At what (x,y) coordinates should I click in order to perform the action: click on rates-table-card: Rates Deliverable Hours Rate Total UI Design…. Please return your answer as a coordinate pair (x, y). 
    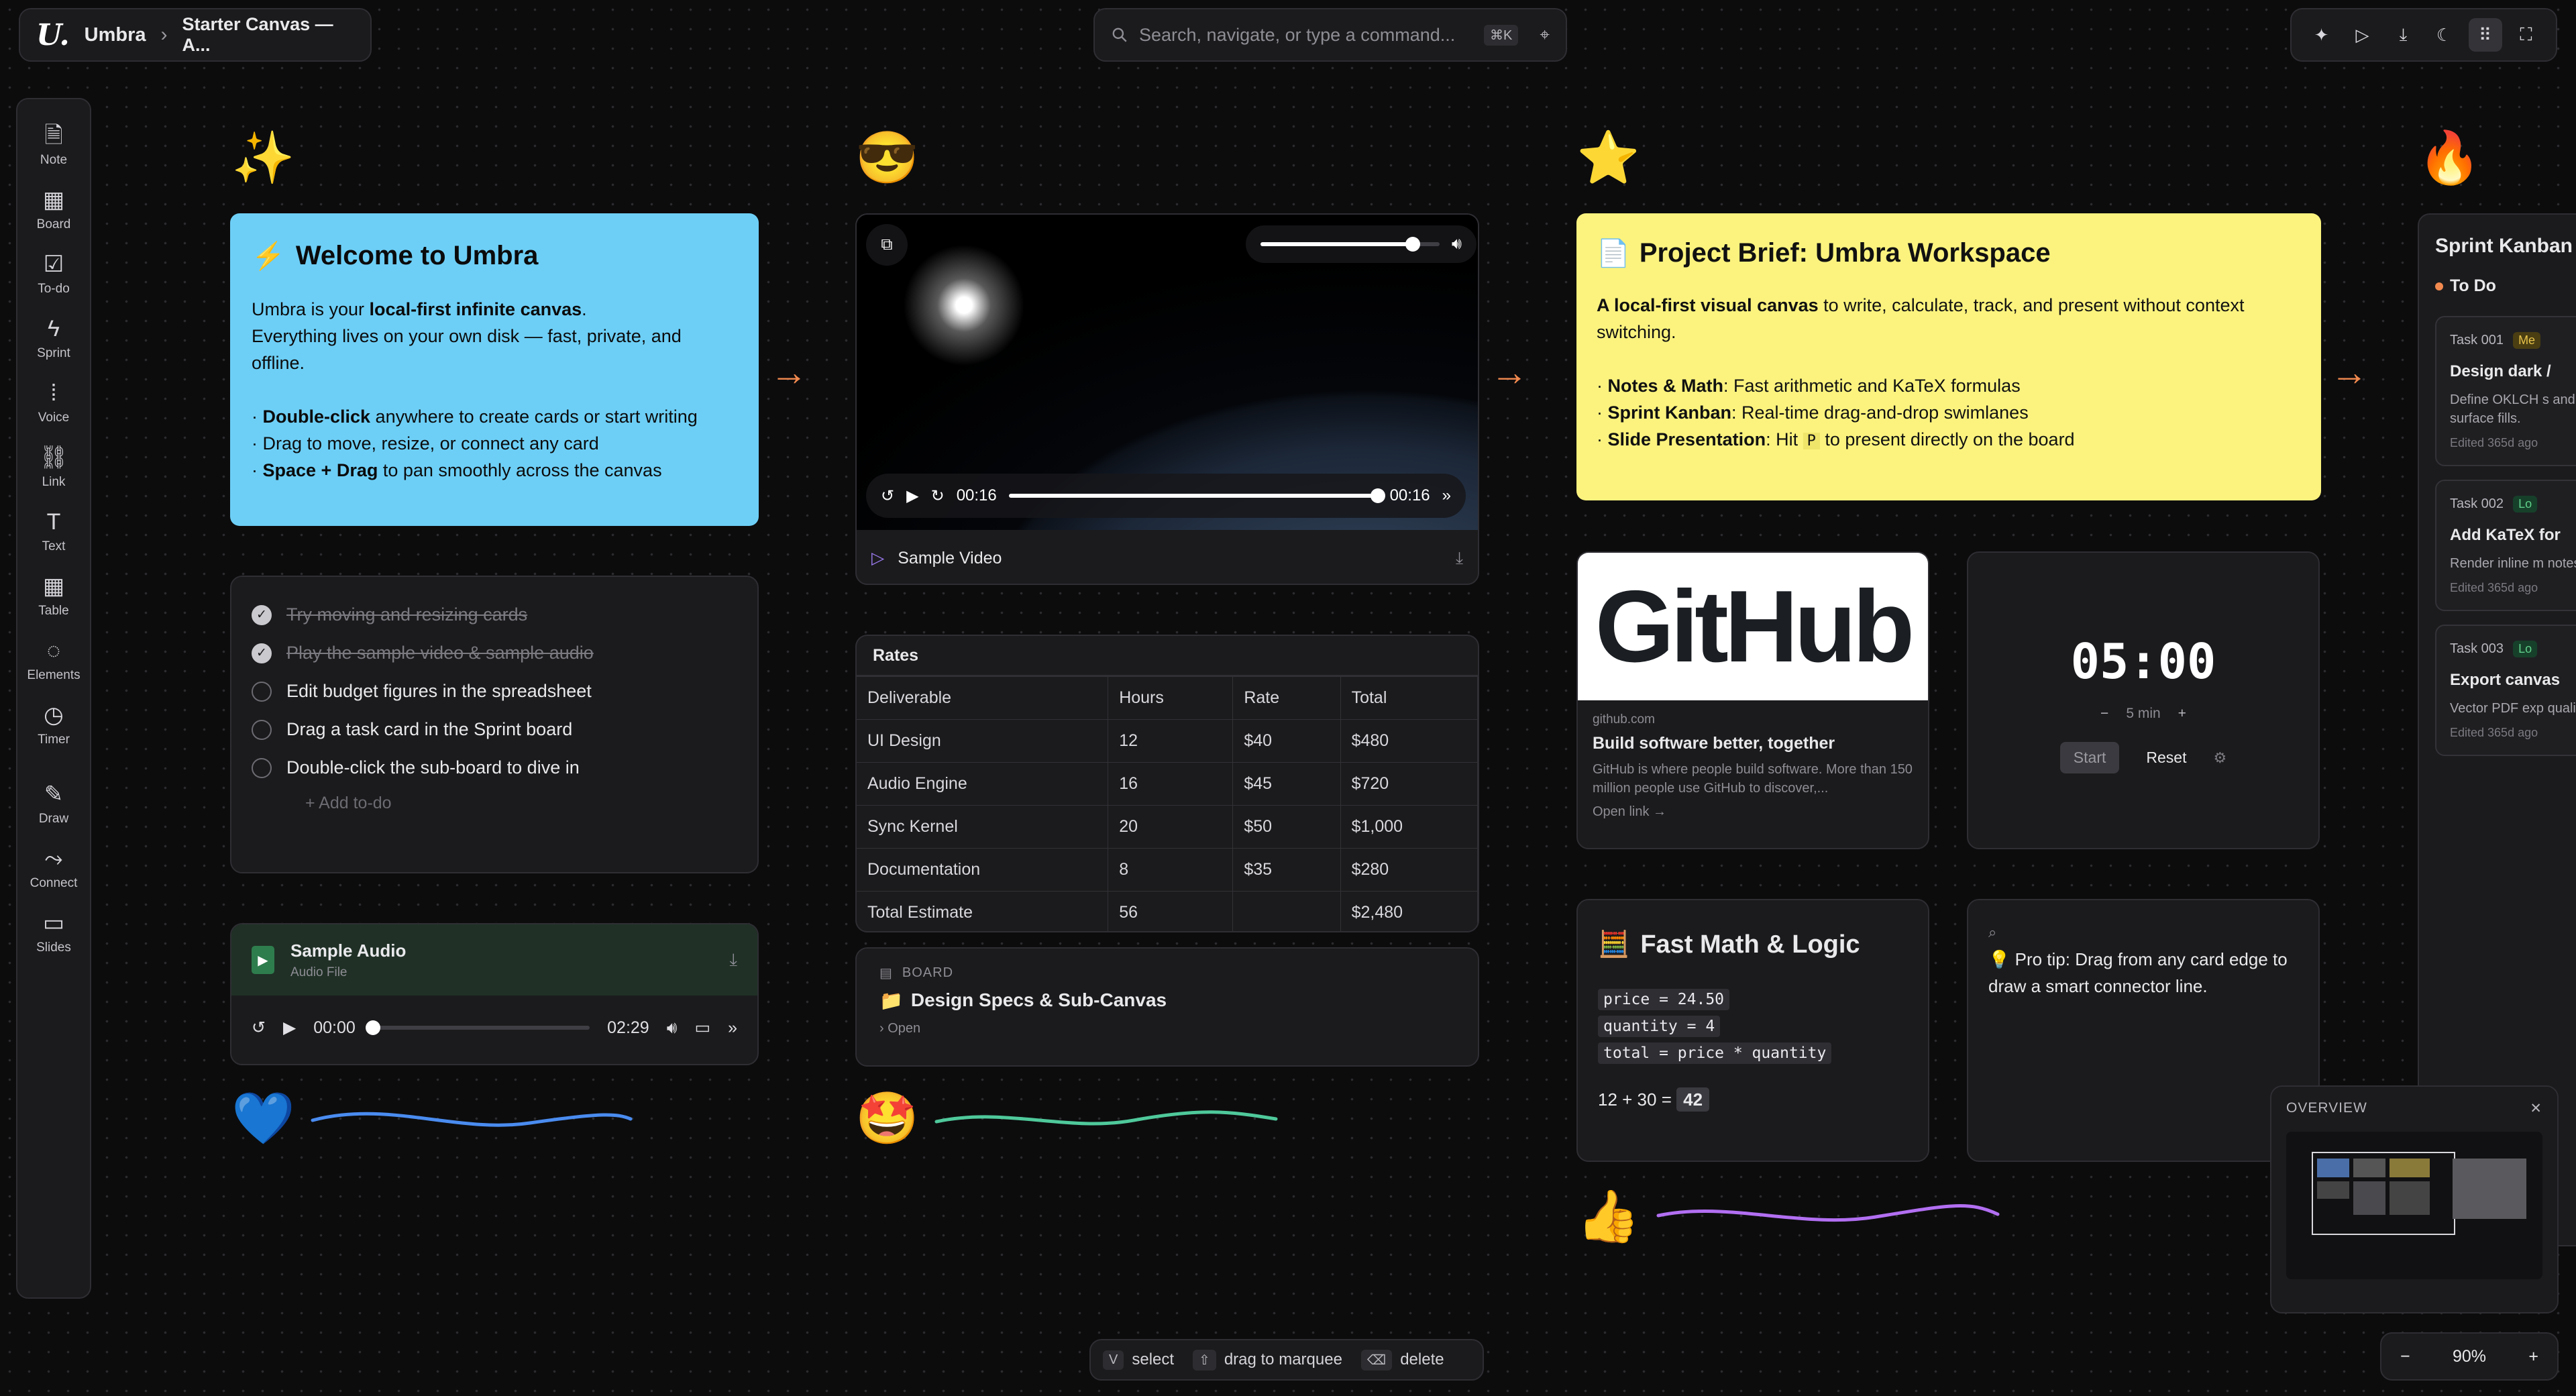
    Looking at the image, I should click on (1167, 783).